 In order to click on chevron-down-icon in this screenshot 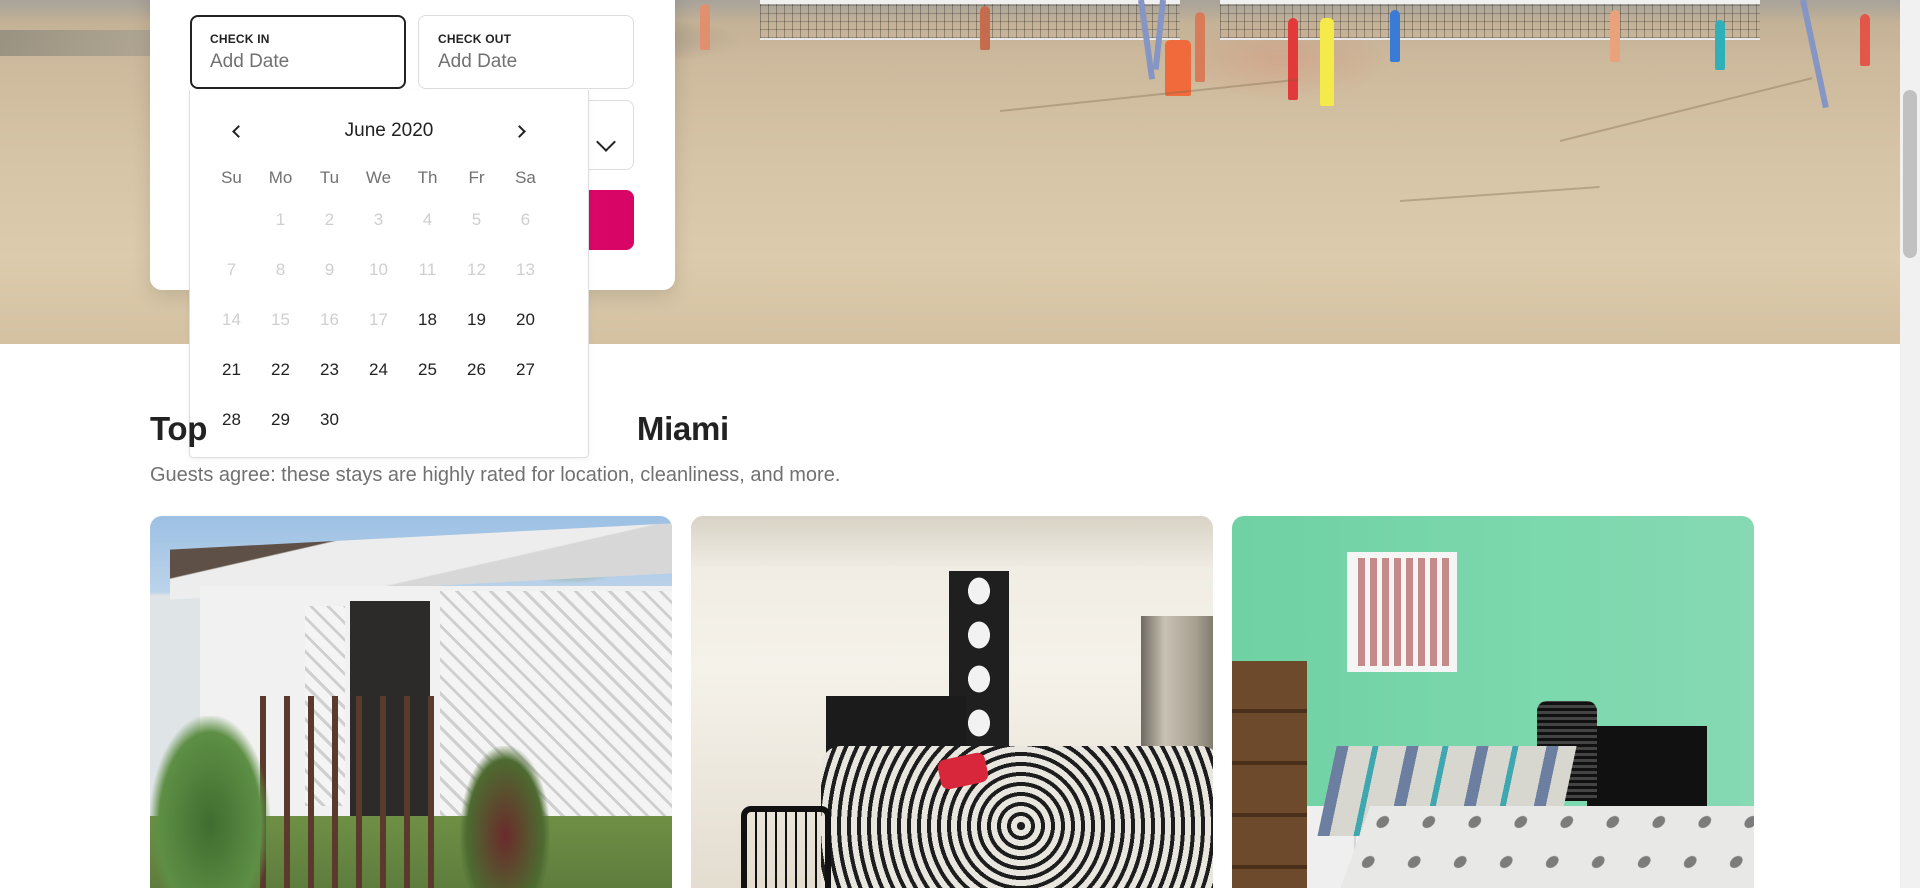, I will do `click(606, 142)`.